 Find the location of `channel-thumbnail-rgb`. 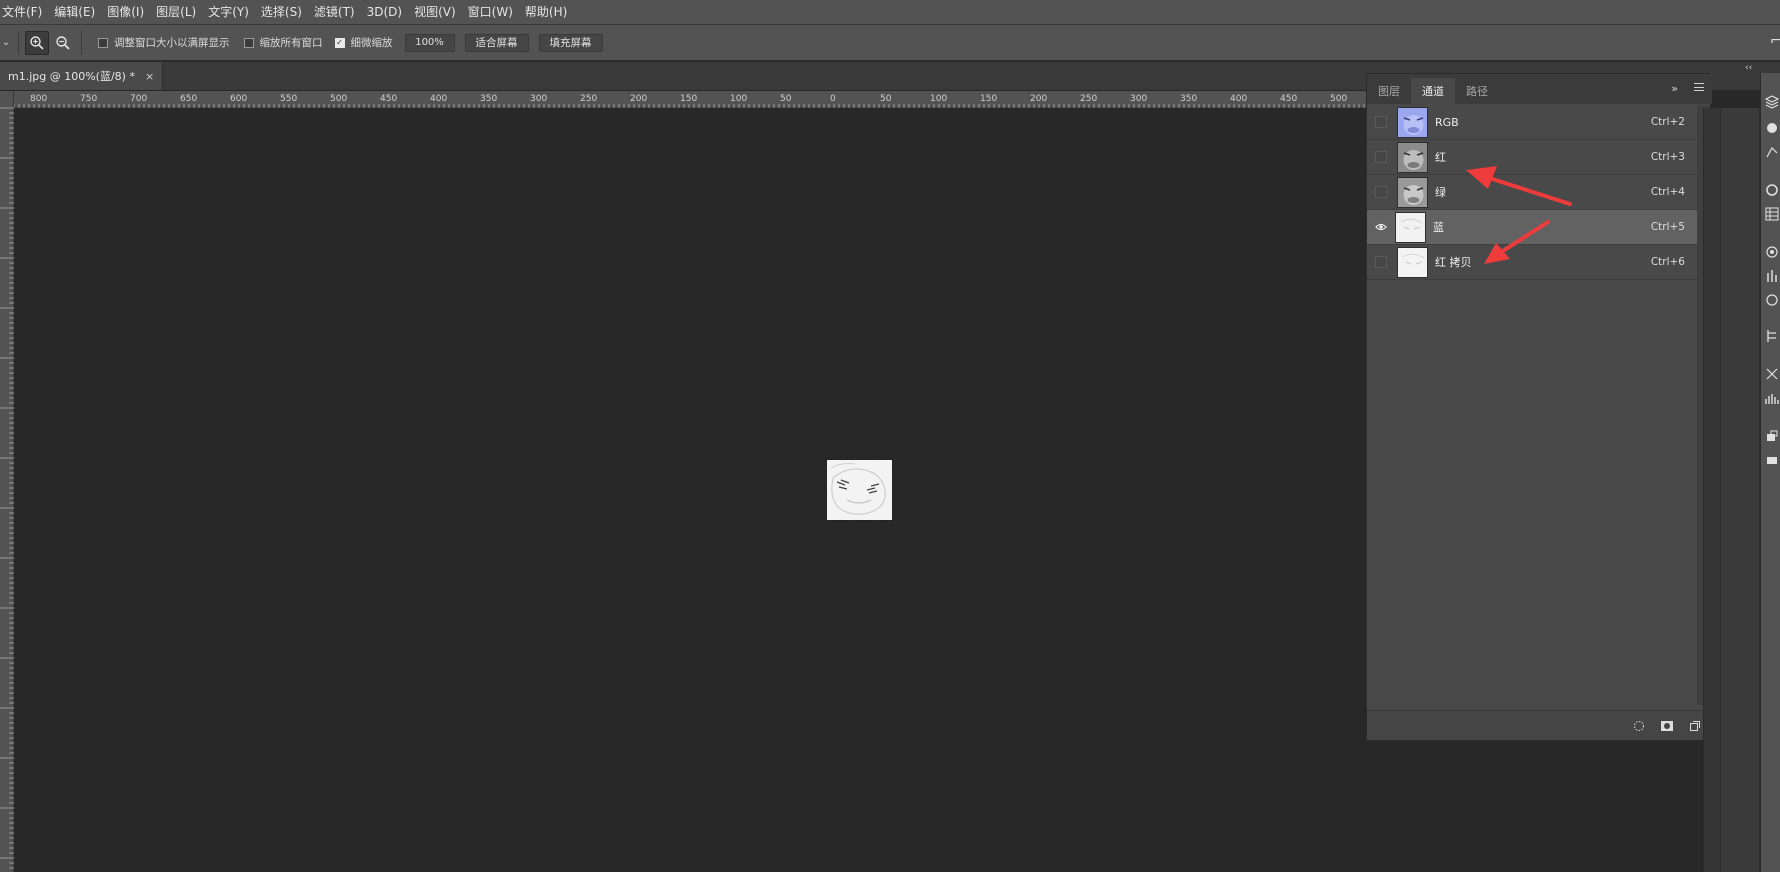

channel-thumbnail-rgb is located at coordinates (1412, 122).